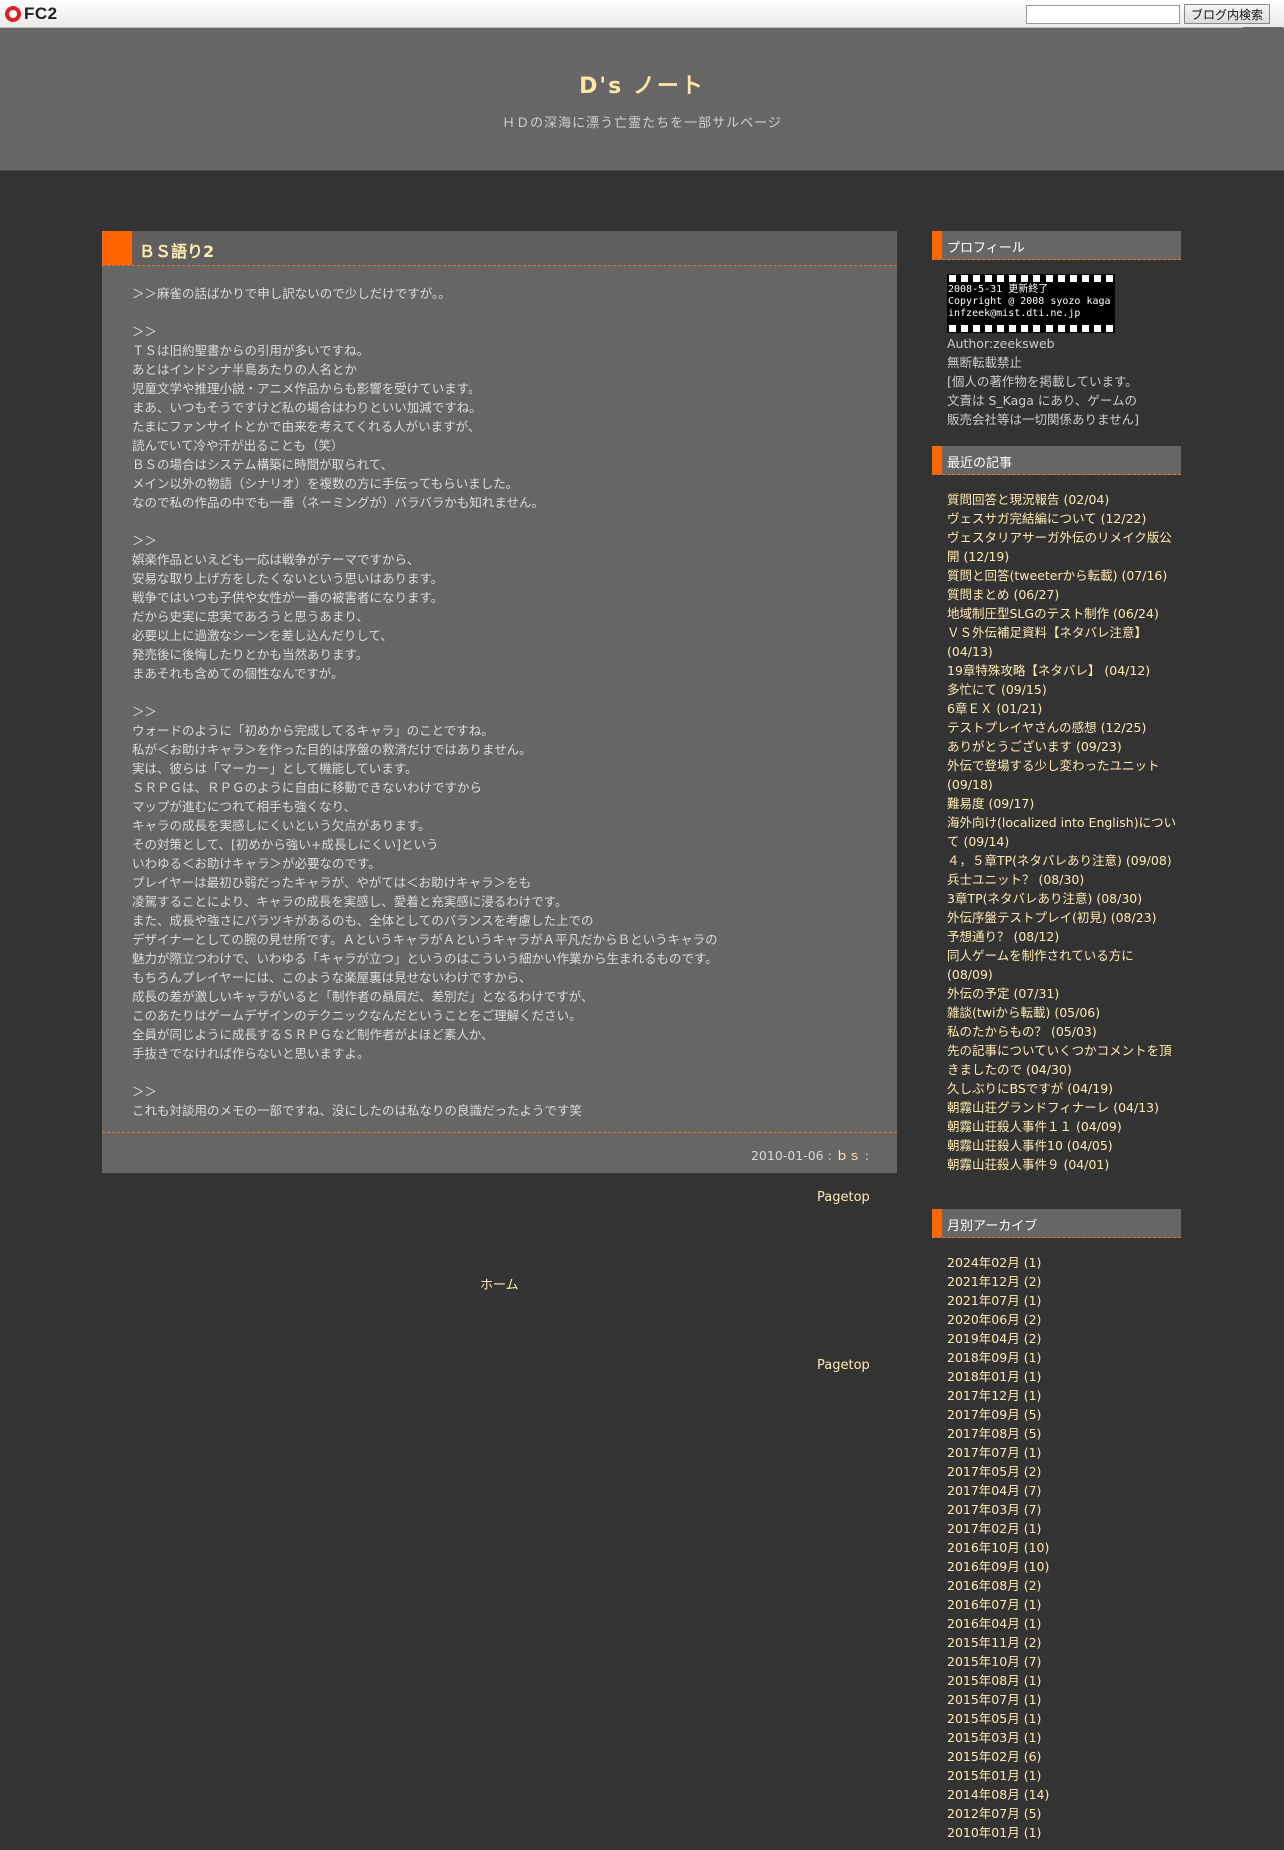 The image size is (1284, 1850). What do you see at coordinates (275, 768) in the screenshot?
I see `entry-body-line: 実は、彼らは「マーカー」として機能しています。` at bounding box center [275, 768].